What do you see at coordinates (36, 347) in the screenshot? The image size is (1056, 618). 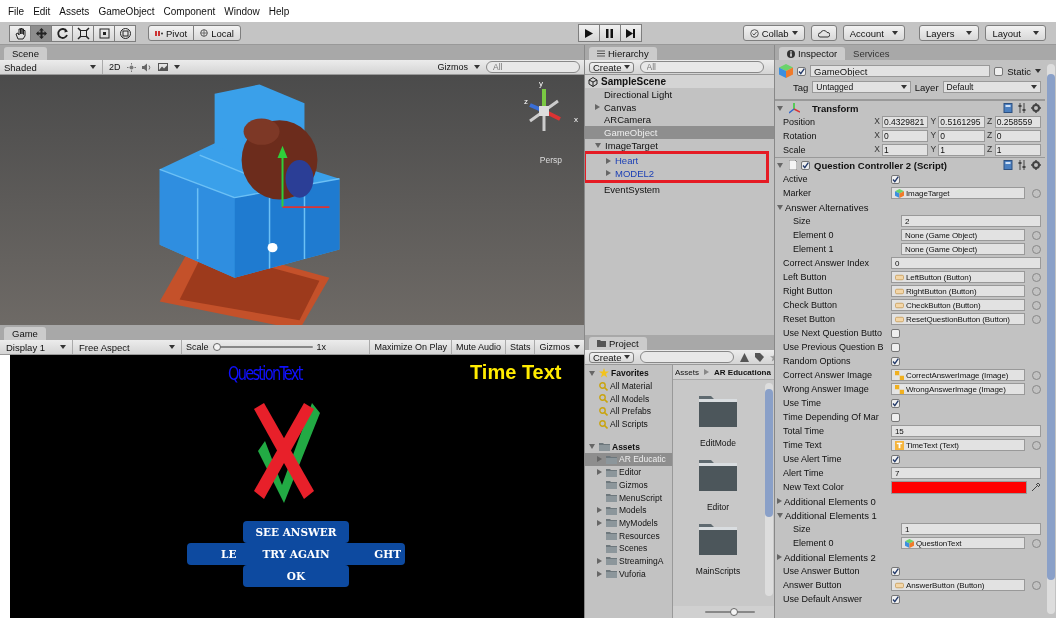 I see `display-dropdown: Display 1` at bounding box center [36, 347].